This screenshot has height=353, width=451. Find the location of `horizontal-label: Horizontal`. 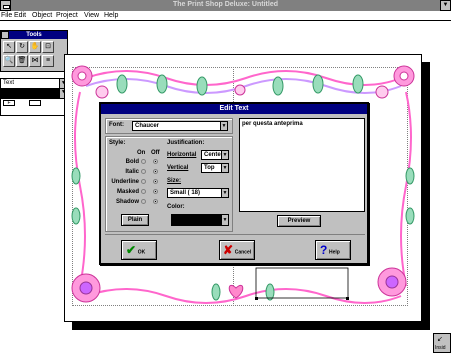

horizontal-label: Horizontal is located at coordinates (182, 155).